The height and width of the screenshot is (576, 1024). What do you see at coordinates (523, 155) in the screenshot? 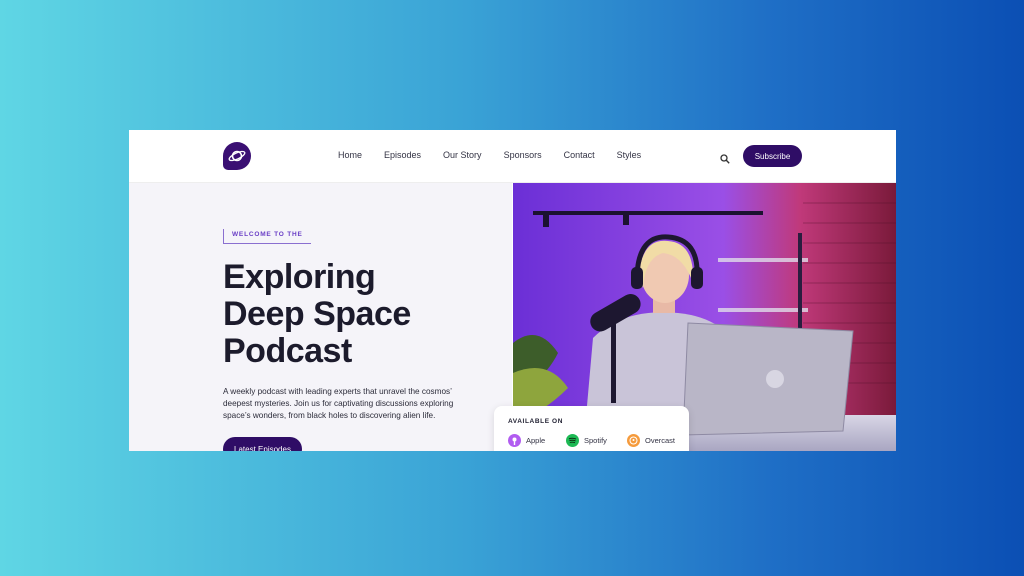
I see `nav-sponsors: Sponsors` at bounding box center [523, 155].